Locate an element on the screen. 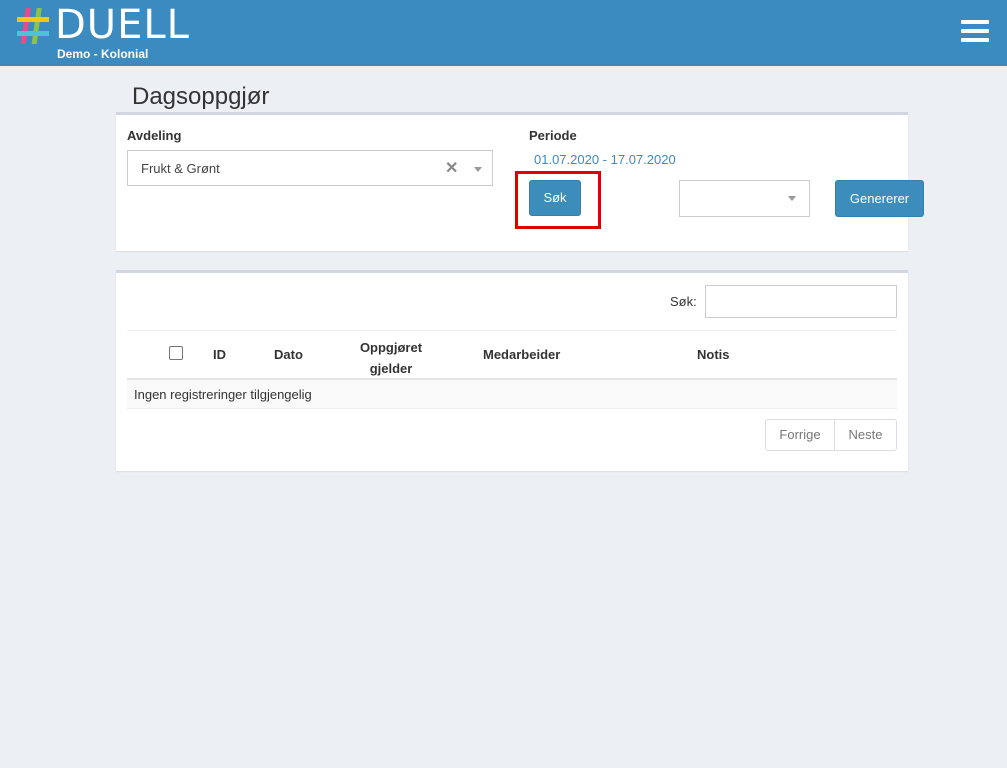 The height and width of the screenshot is (768, 1007). column-header-note: Notis is located at coordinates (713, 354).